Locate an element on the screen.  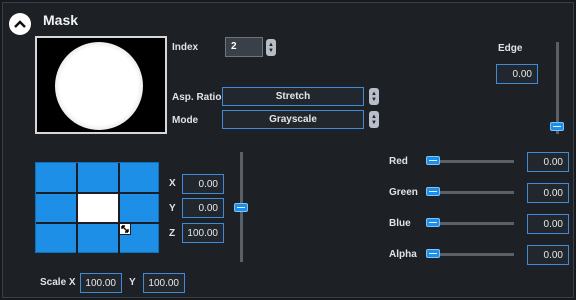
mask-shape is located at coordinates (99, 86).